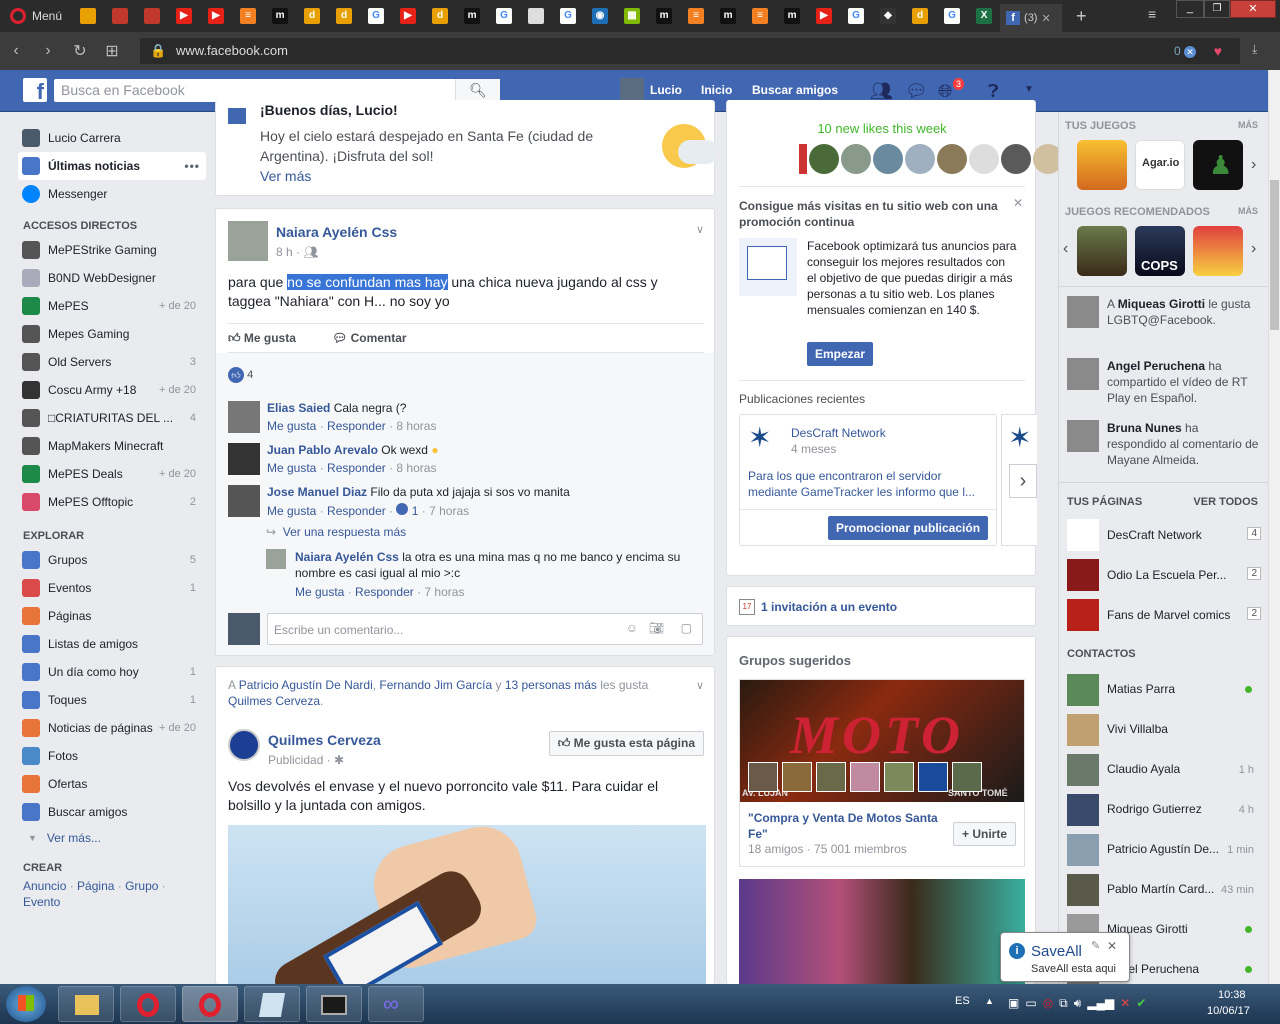 The width and height of the screenshot is (1280, 1024). Describe the element at coordinates (244, 745) in the screenshot. I see `page-avatar` at that location.